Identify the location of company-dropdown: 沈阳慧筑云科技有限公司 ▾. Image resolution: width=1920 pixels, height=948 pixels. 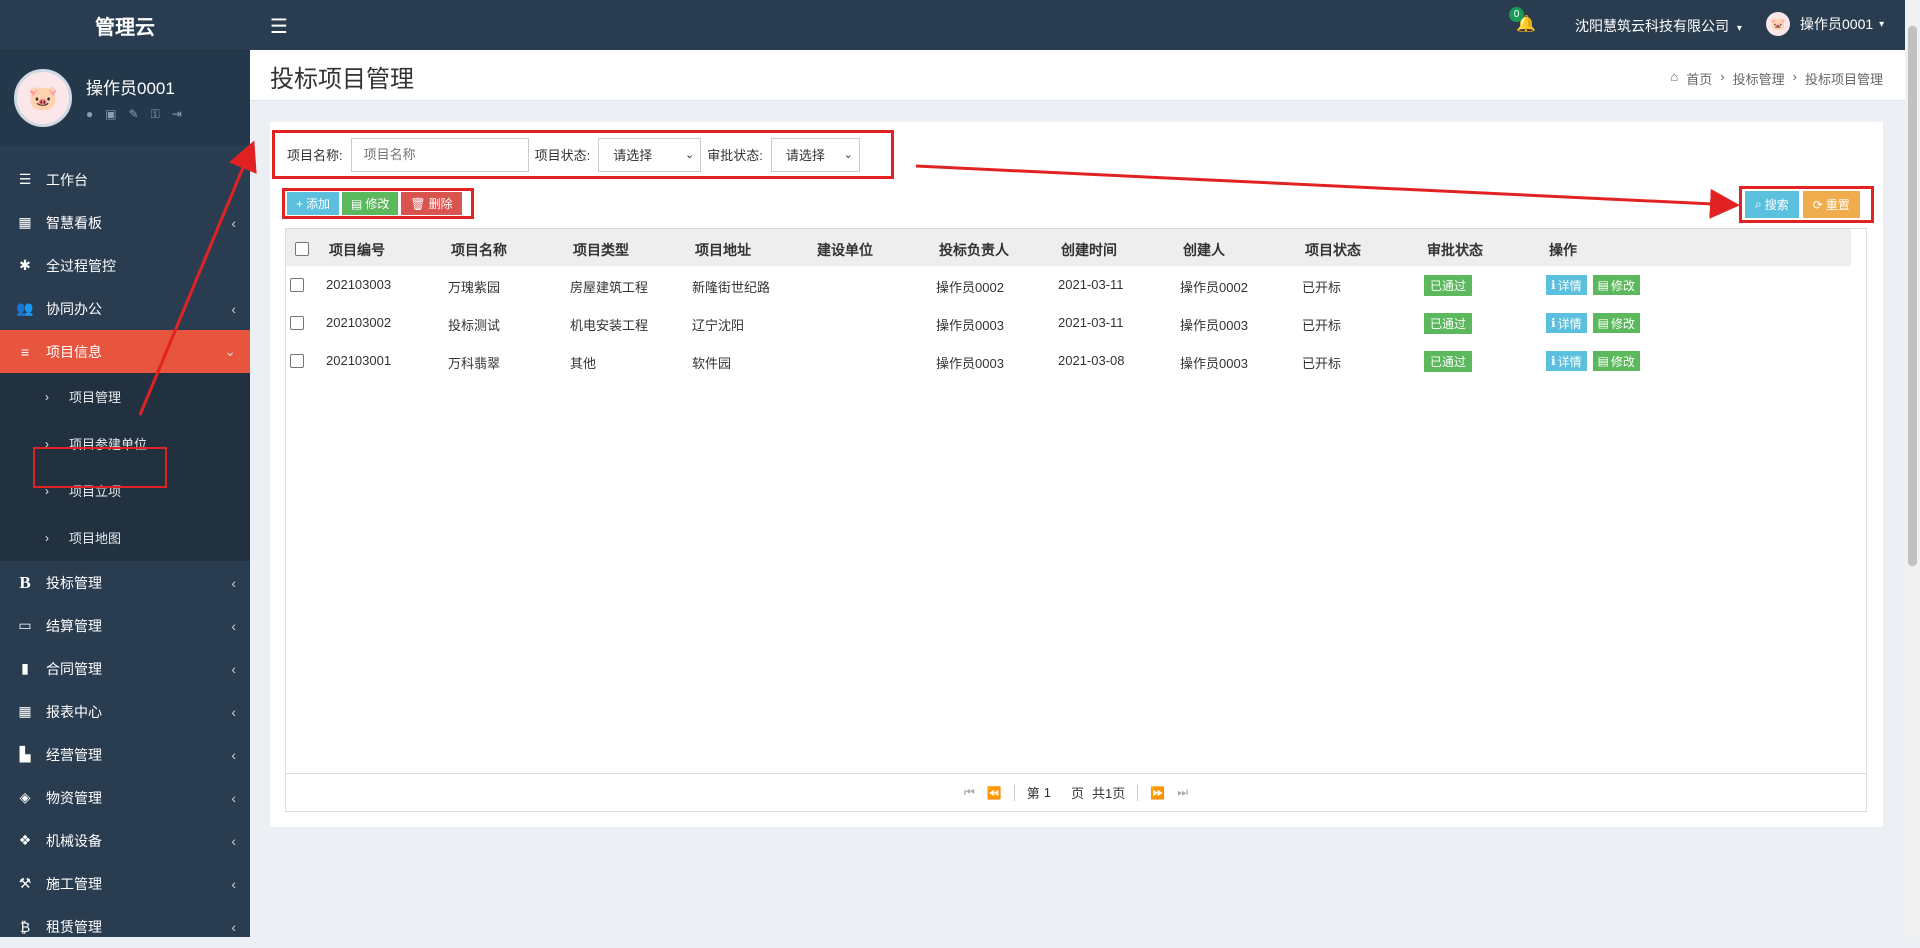
(1658, 26).